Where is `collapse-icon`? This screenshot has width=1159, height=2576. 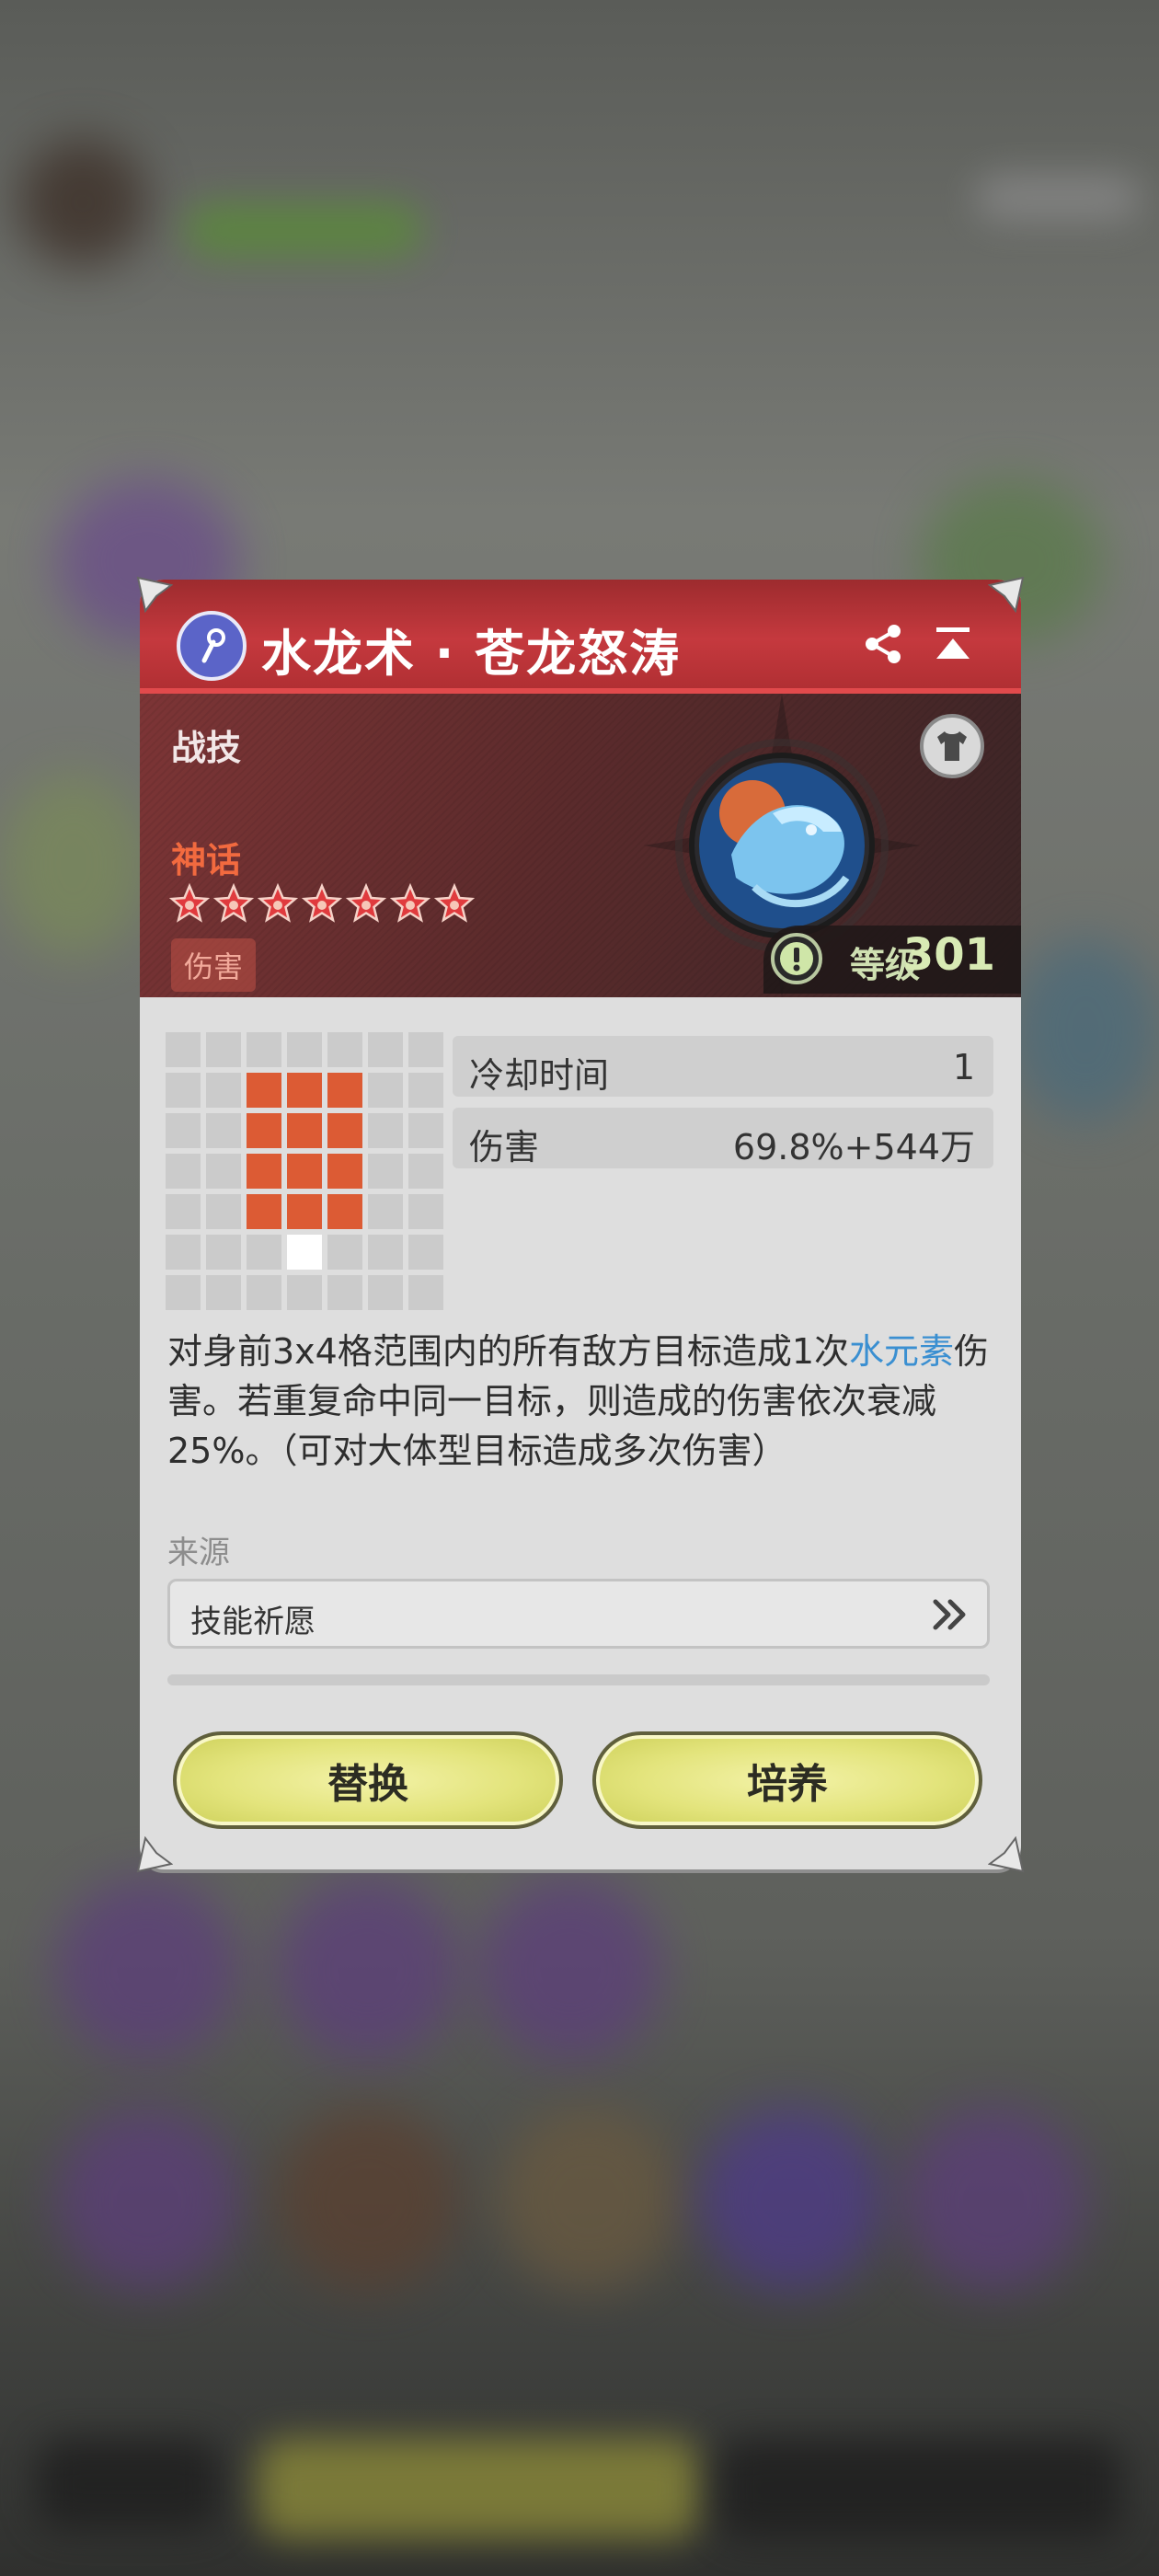
collapse-icon is located at coordinates (953, 644).